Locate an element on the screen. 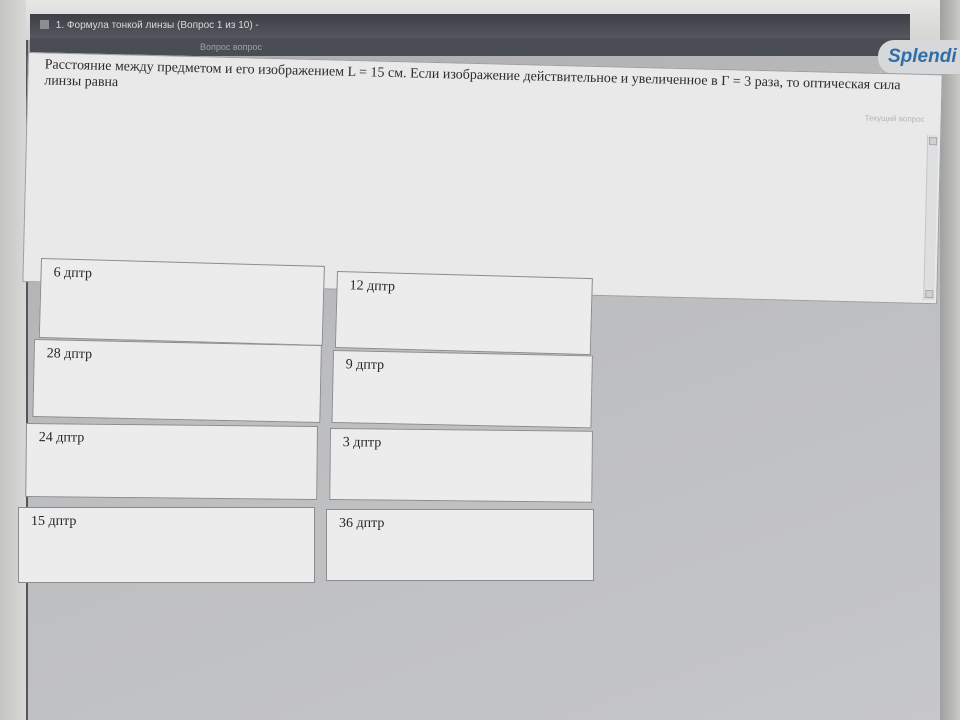 This screenshot has height=720, width=960. toolbar-text: Вопрос вопрос is located at coordinates (231, 47).